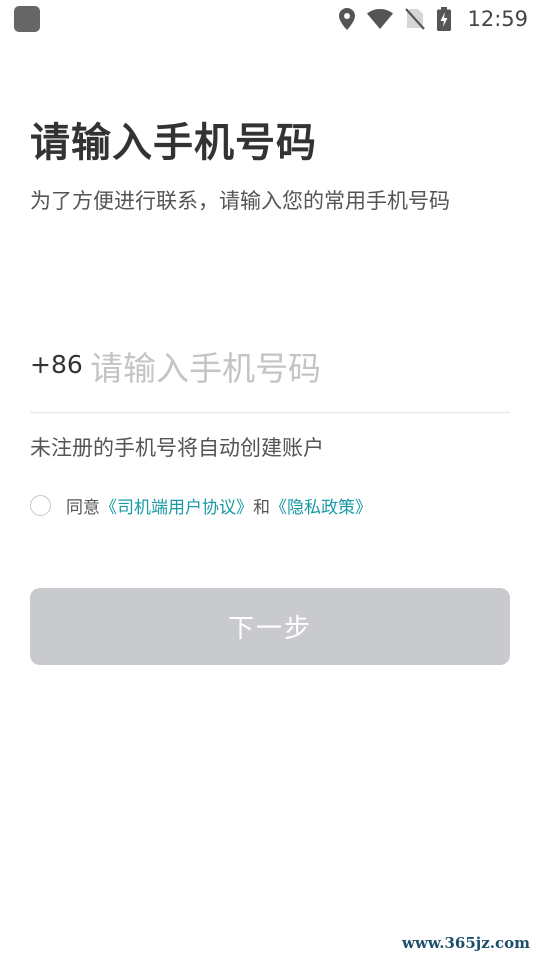 Image resolution: width=540 pixels, height=960 pixels. I want to click on status-bar: 12:59, so click(270, 19).